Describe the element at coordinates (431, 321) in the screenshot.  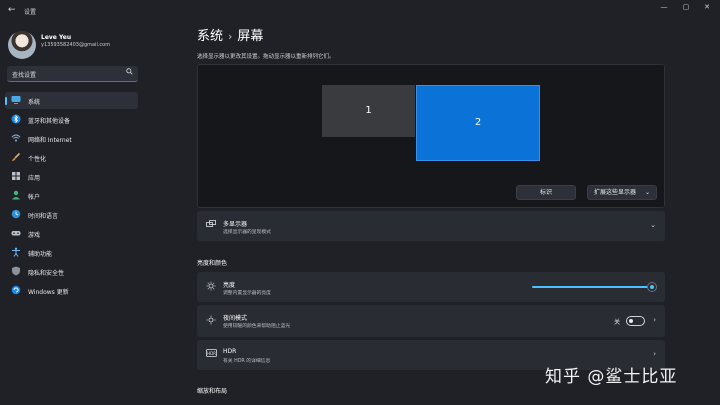
I see `night-light-card: 夜间模式 使用较暖的颜色来帮助阻止蓝光 关 ›` at that location.